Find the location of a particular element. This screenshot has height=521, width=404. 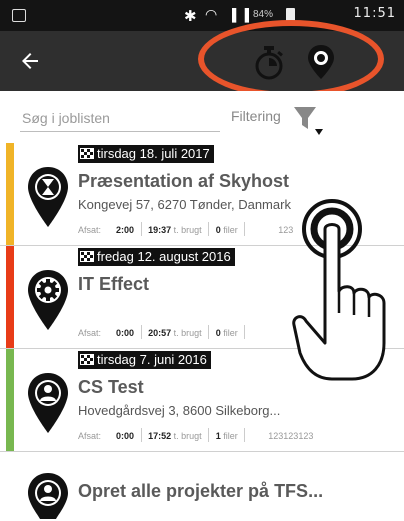

job-date-text: tirsdag 7. juni 2016 is located at coordinates (152, 359).